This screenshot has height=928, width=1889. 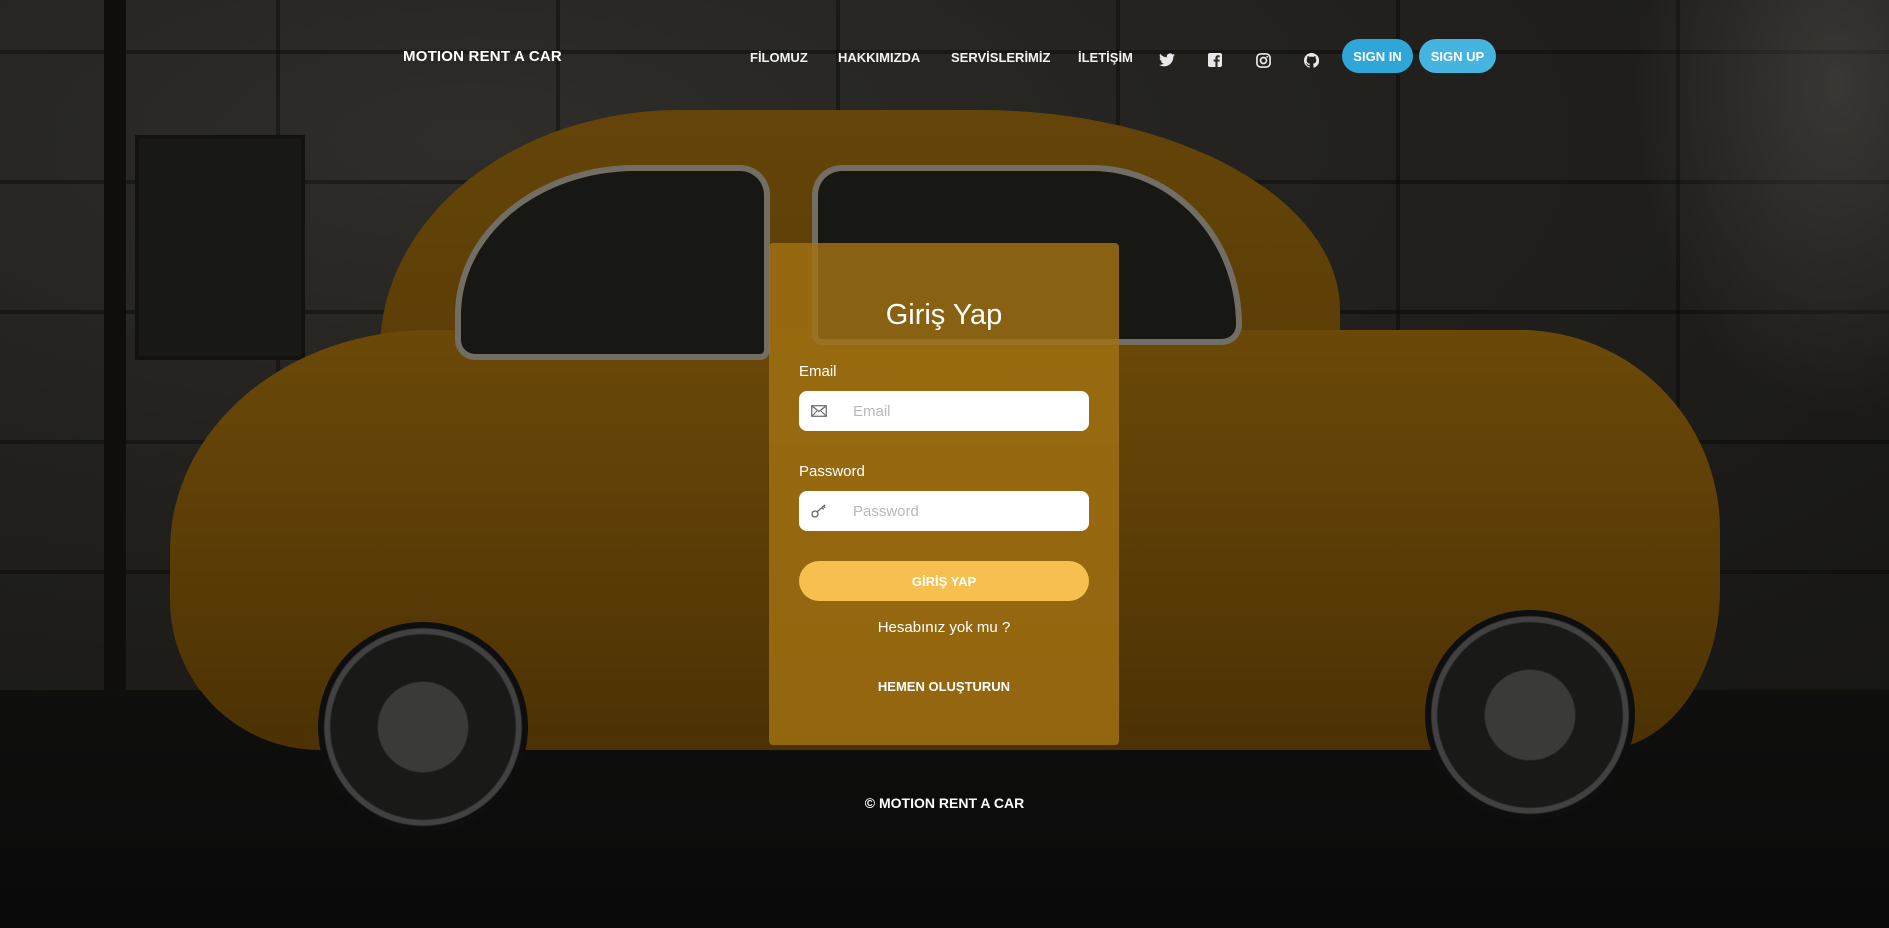 What do you see at coordinates (482, 56) in the screenshot?
I see `brand-logo: MOTION RENT A CAR` at bounding box center [482, 56].